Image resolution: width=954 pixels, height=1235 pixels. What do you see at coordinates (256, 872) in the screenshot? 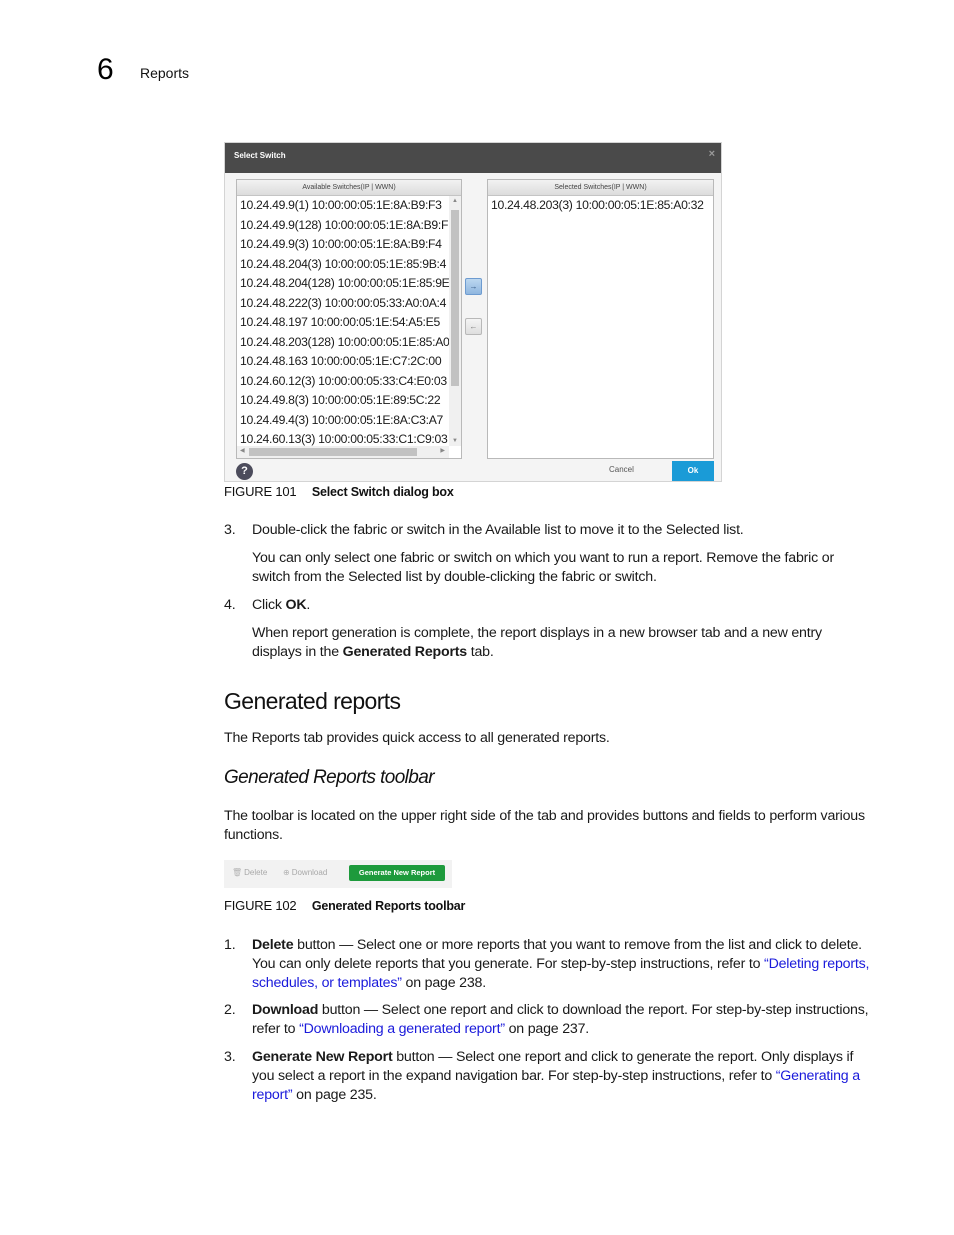
I see `delete-label: Delete` at bounding box center [256, 872].